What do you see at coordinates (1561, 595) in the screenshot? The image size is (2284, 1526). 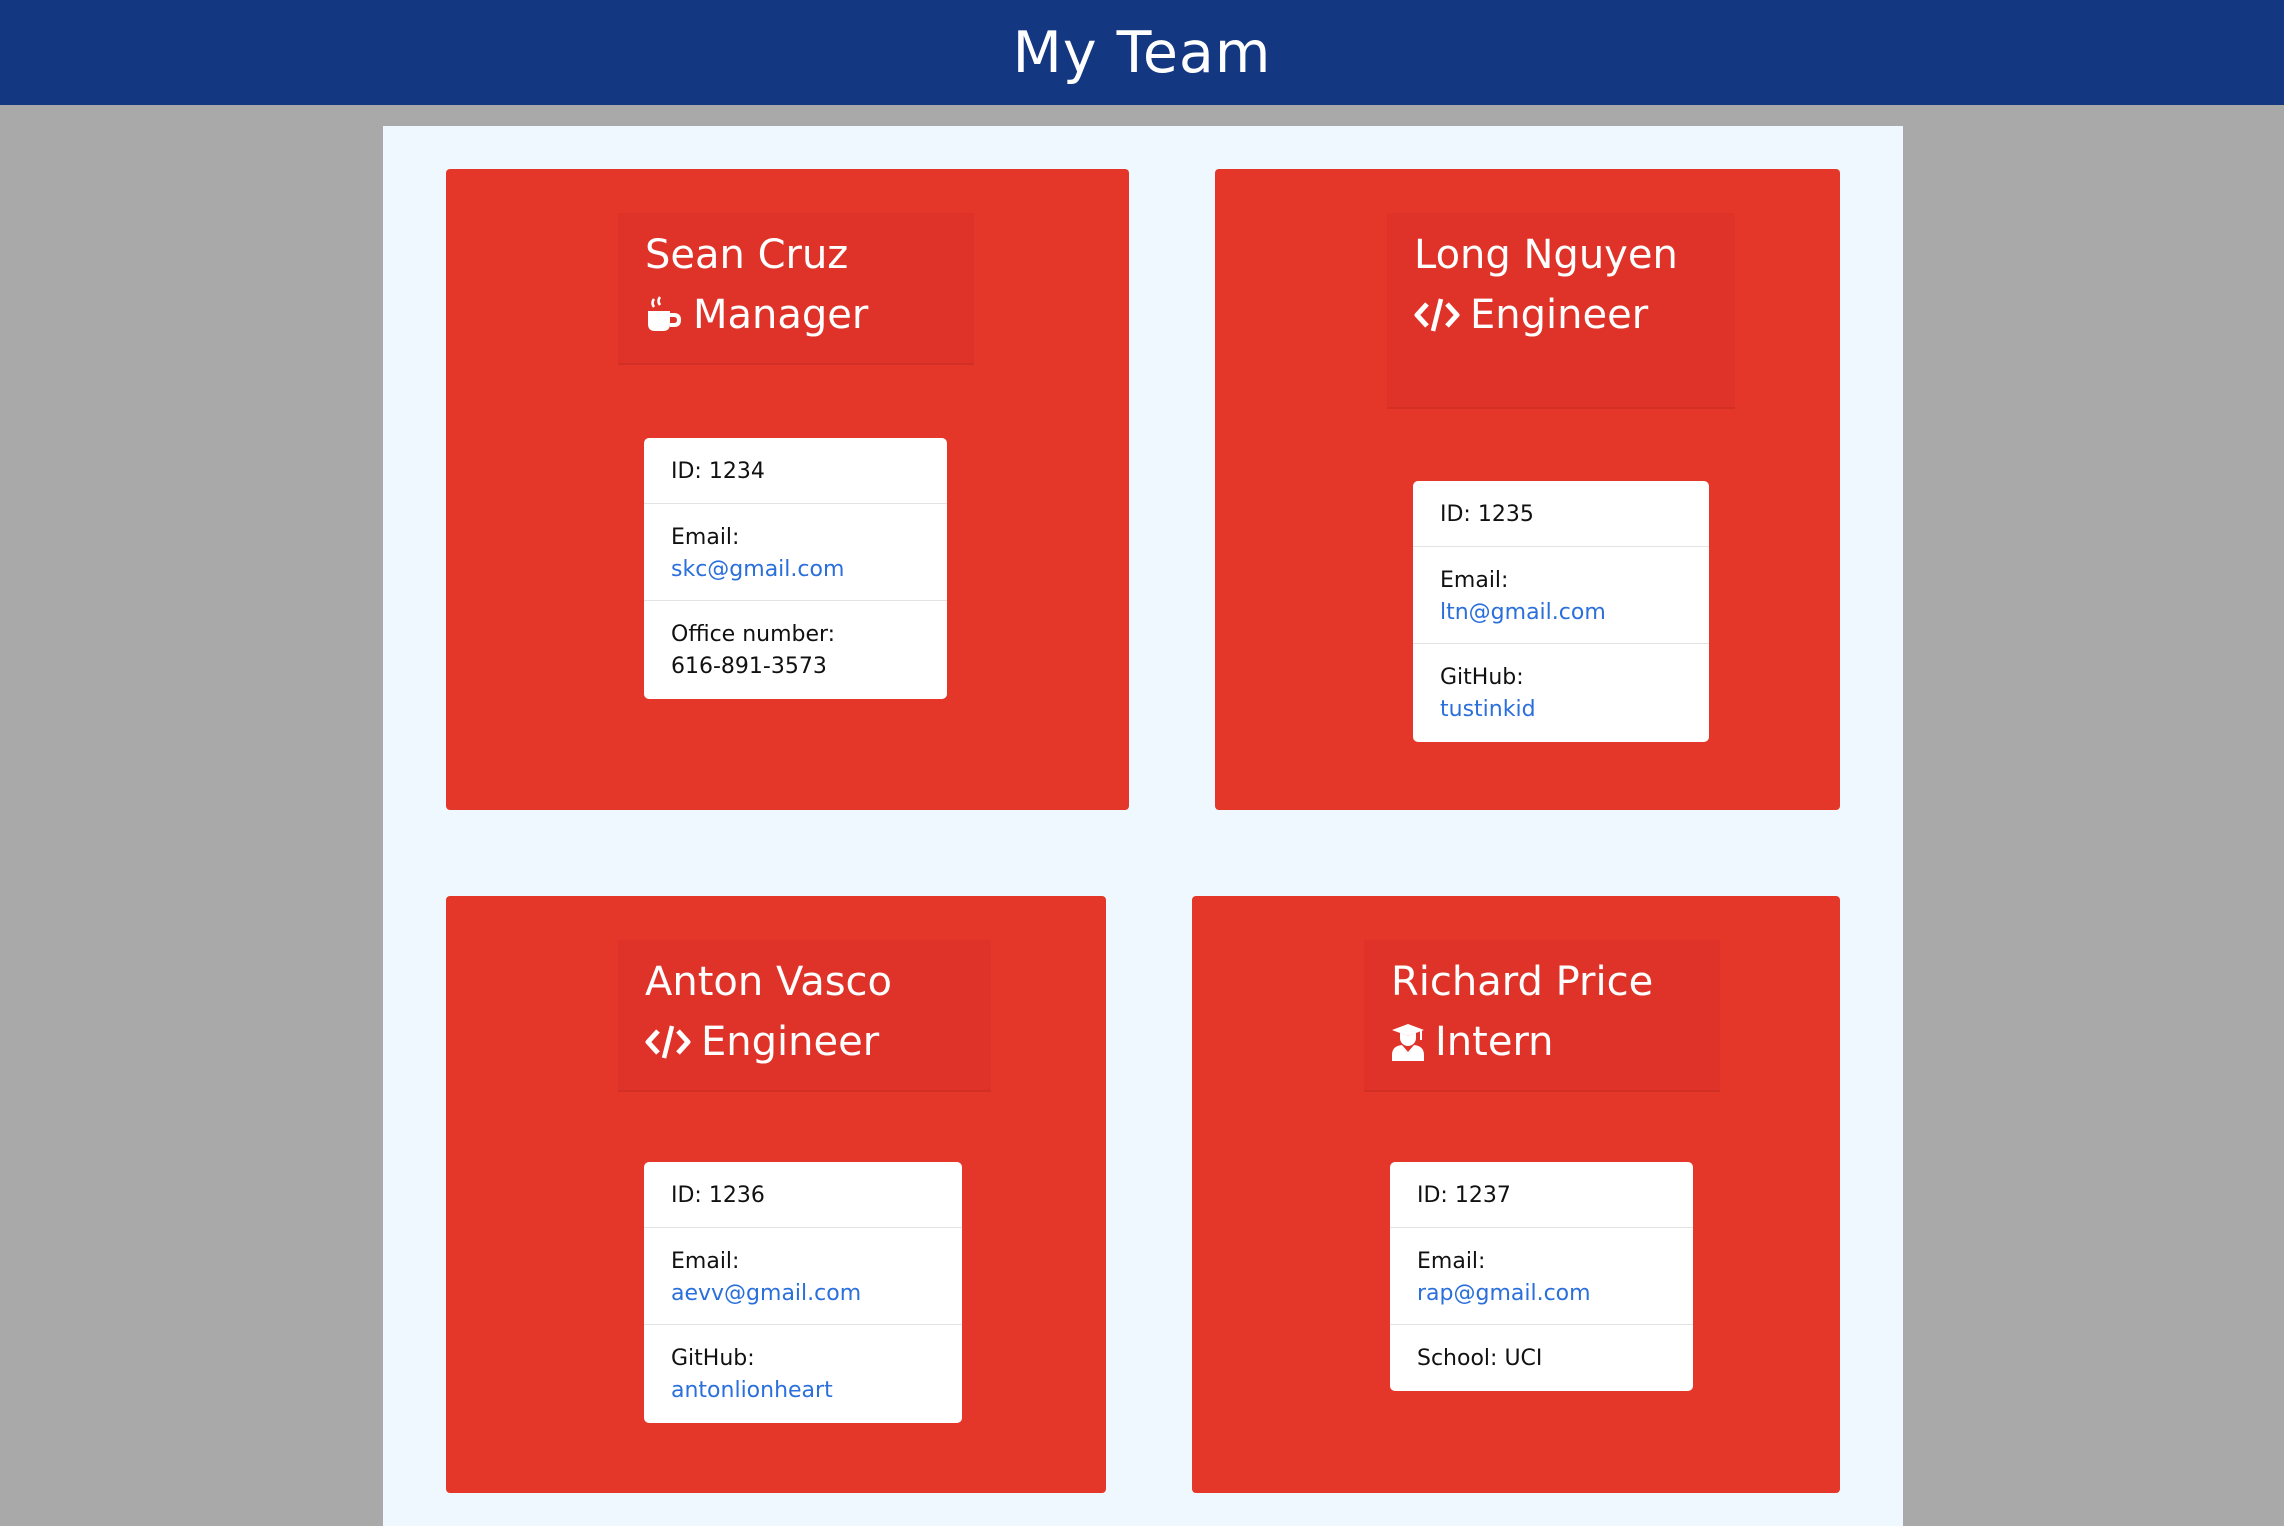 I see `email-row: Email: ltn@gmail.com` at bounding box center [1561, 595].